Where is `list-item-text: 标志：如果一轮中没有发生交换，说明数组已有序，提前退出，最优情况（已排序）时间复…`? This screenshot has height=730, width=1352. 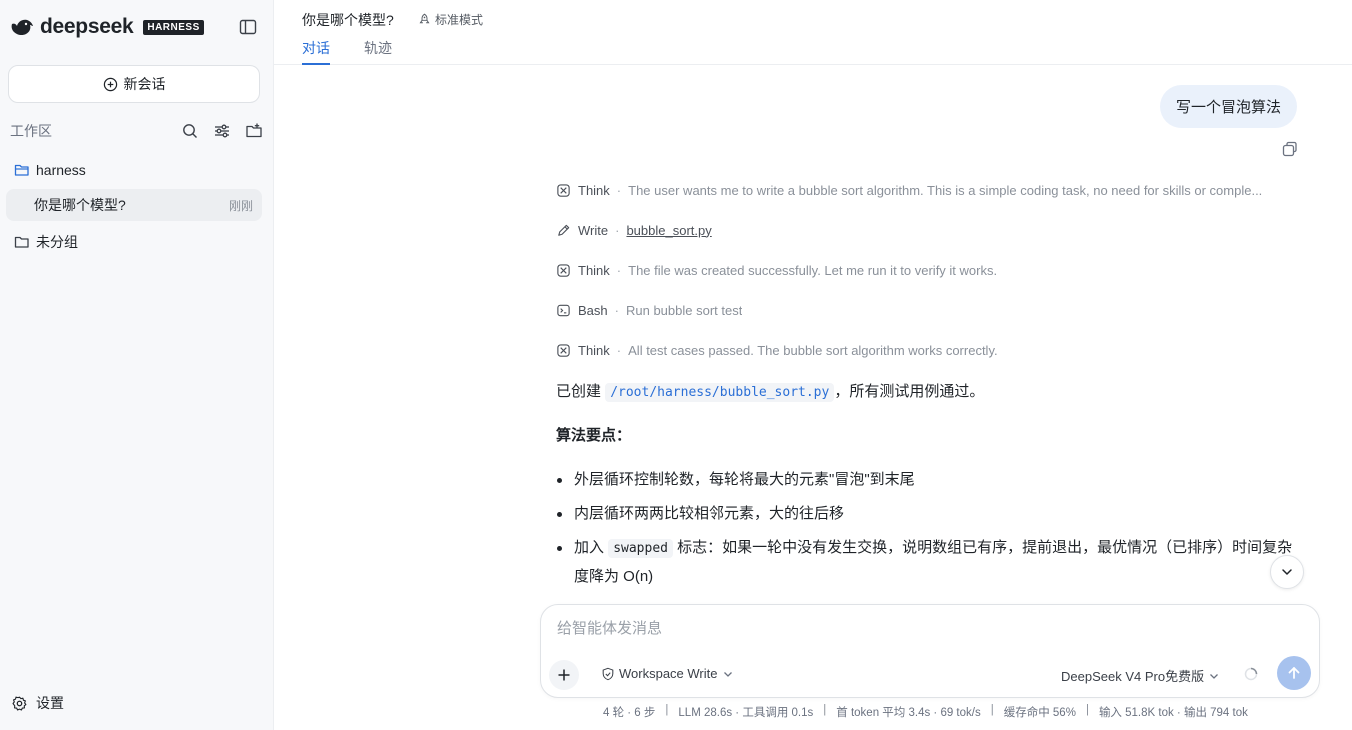 list-item-text: 标志：如果一轮中没有发生交换，说明数组已有序，提前退出，最优情况（已排序）时间复… is located at coordinates (933, 562).